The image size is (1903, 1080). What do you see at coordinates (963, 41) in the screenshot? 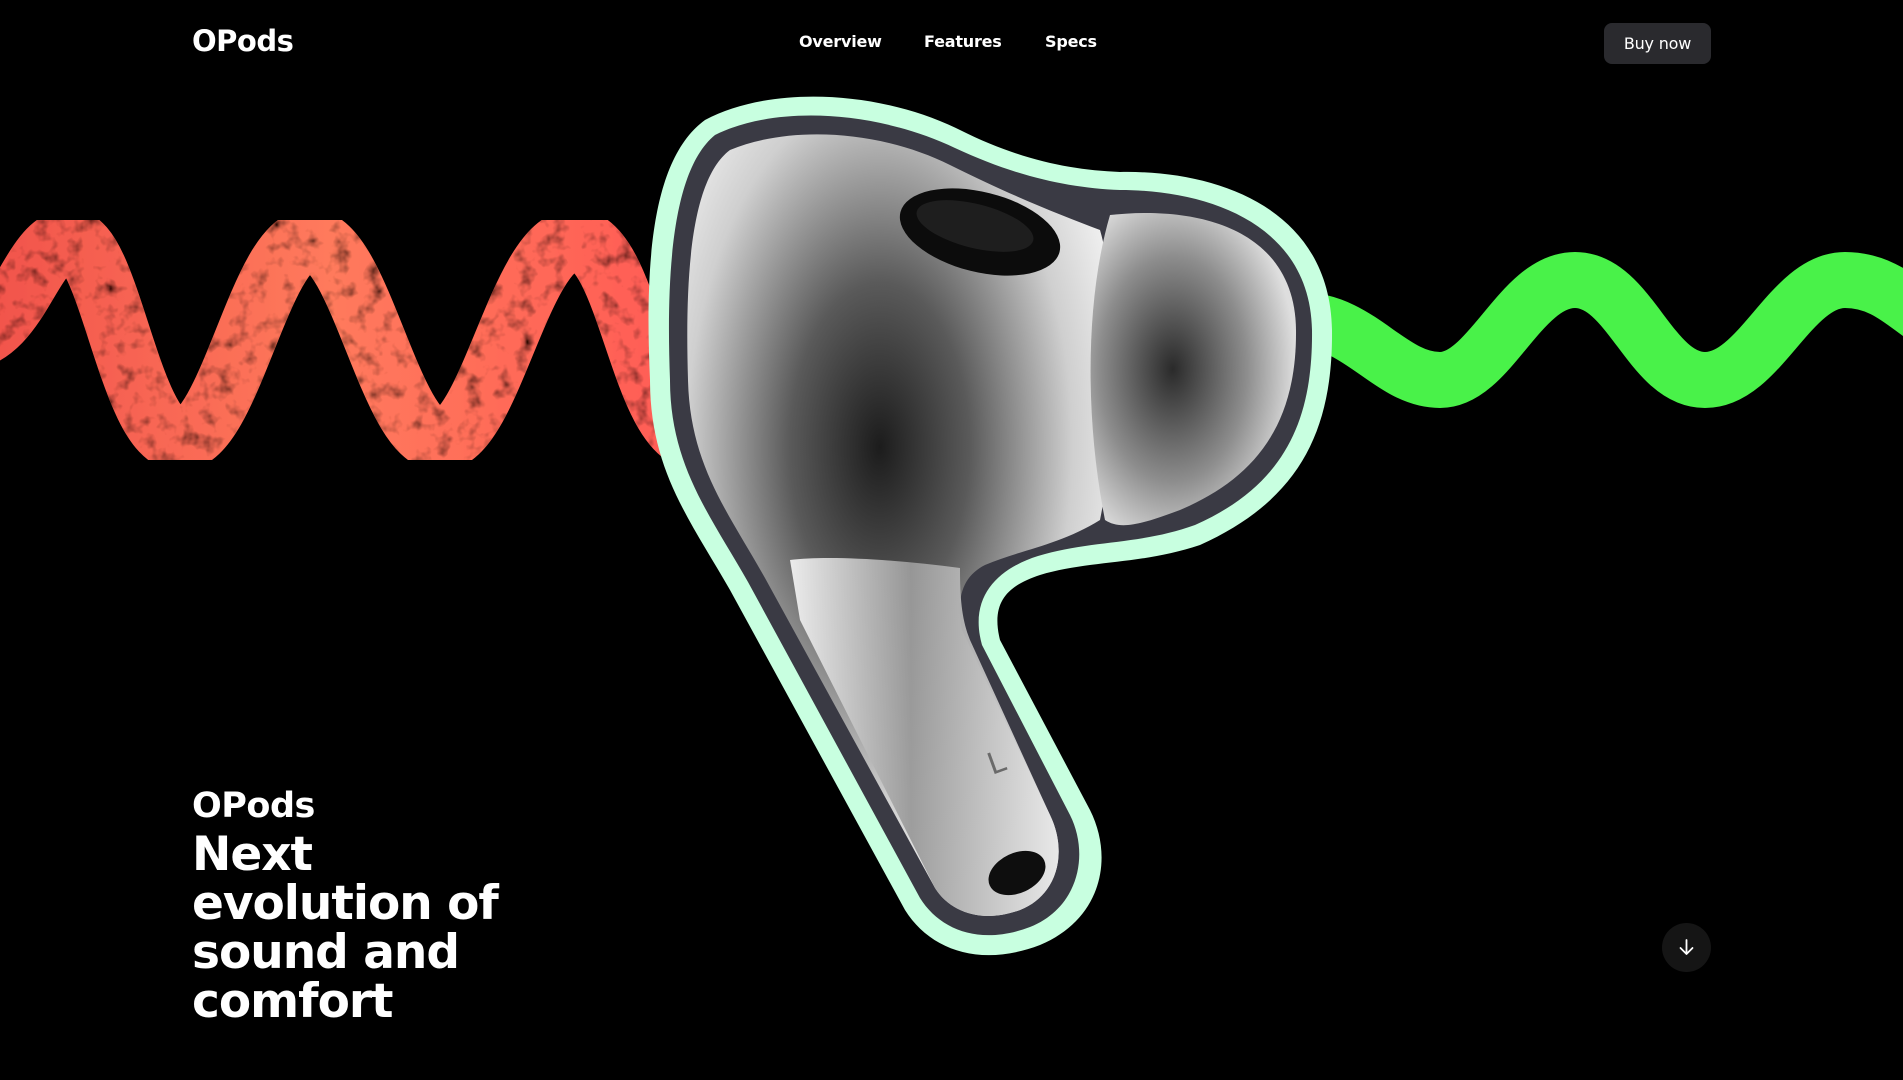
I see `nav-features: Features` at bounding box center [963, 41].